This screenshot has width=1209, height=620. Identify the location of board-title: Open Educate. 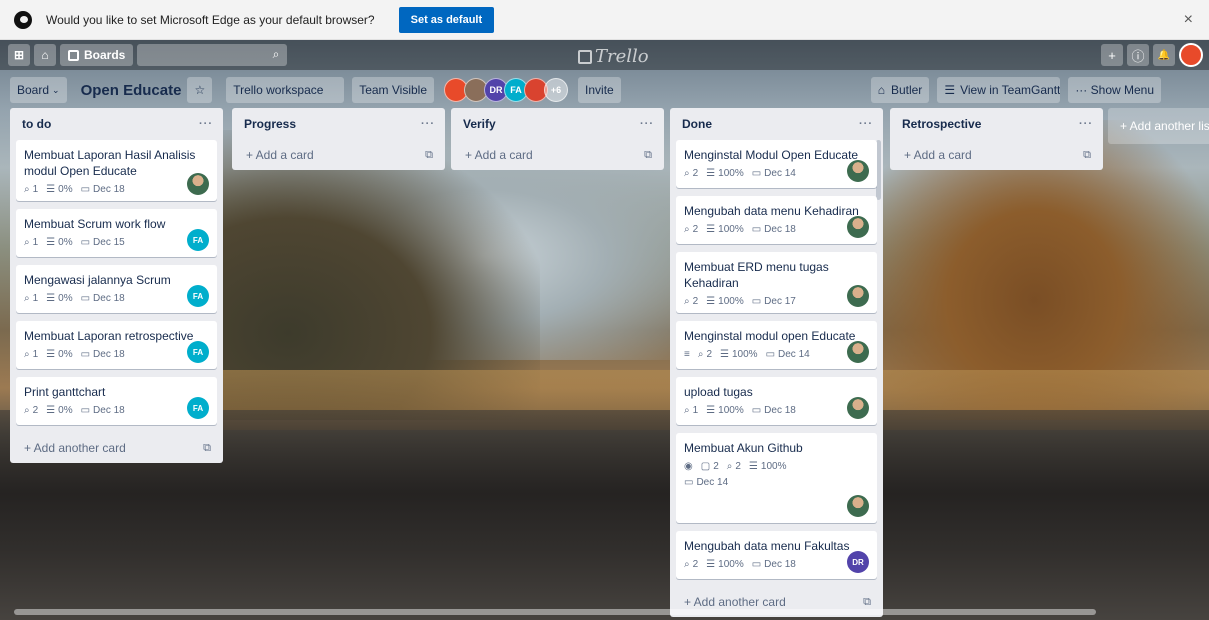
(131, 90).